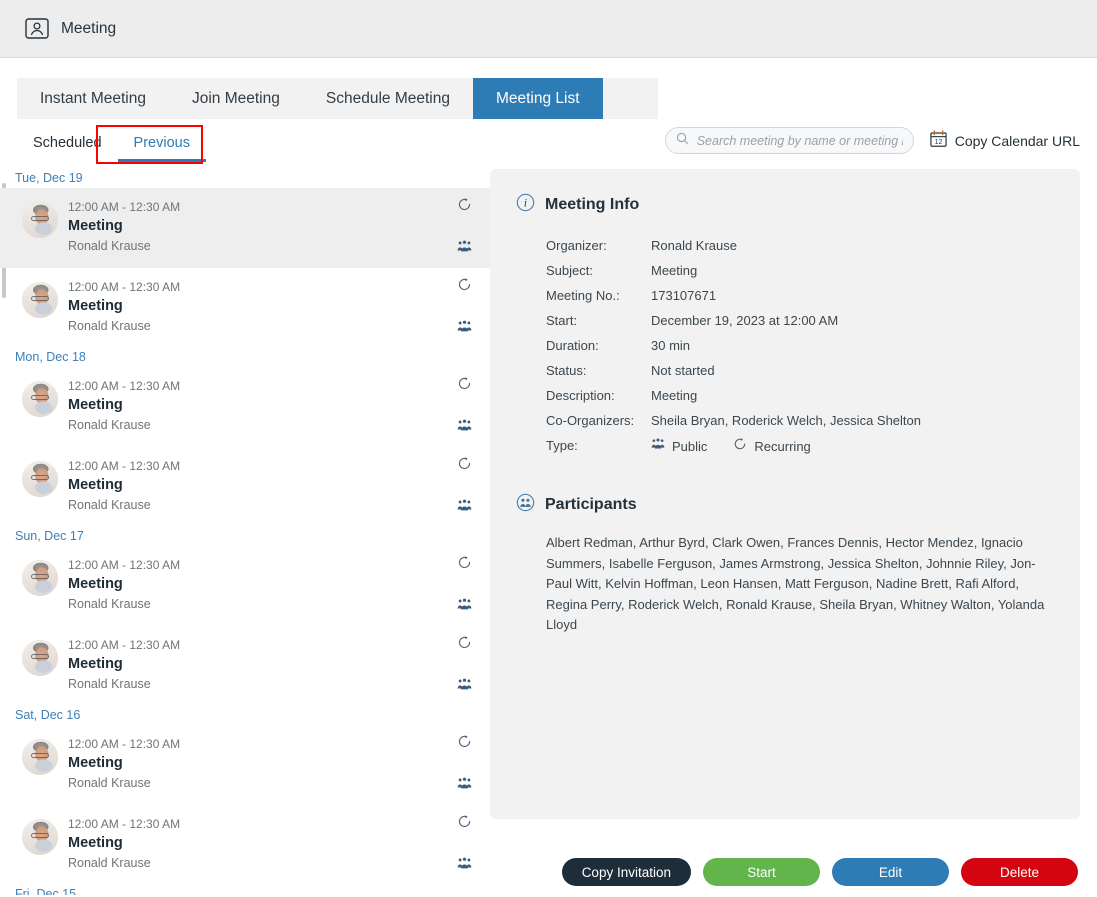 The height and width of the screenshot is (897, 1097). Describe the element at coordinates (569, 270) in the screenshot. I see `meeting-info-label: Subject:` at that location.